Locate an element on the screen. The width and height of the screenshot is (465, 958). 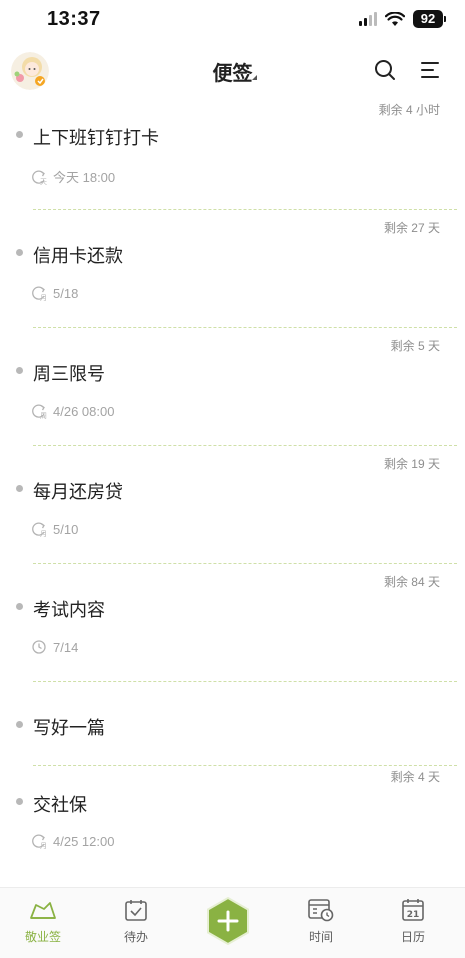
app-header: 便签 is located at coordinates (232, 71).